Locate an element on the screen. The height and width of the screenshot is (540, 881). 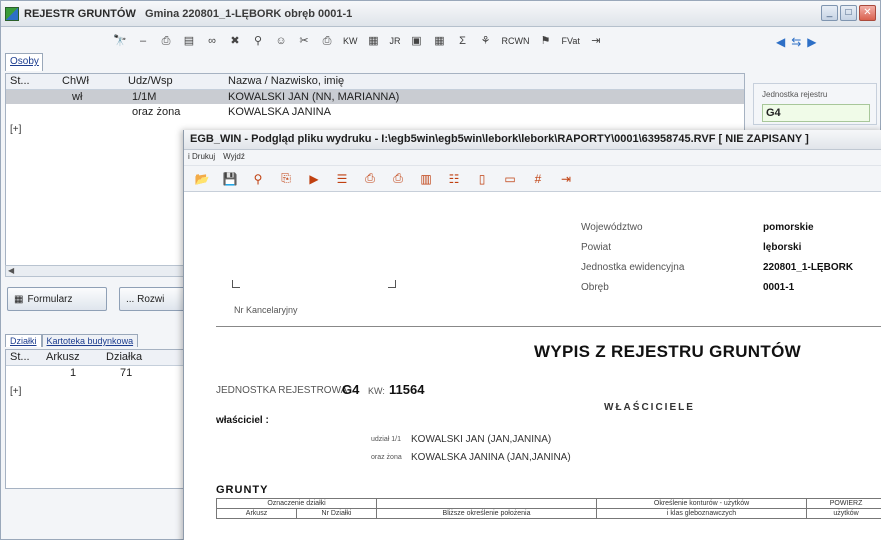
bottom-tabs: Działki Kartoteka budynkowa is located at coordinates (72, 340).